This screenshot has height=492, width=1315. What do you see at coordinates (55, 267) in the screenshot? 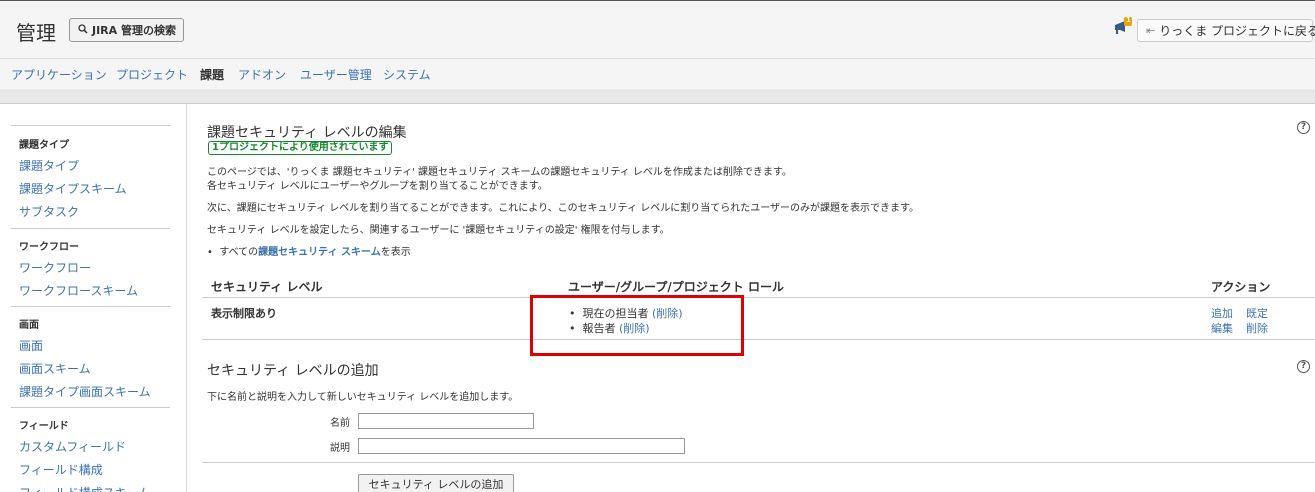
I see `sidebar-item-workflows: ワークフロー` at bounding box center [55, 267].